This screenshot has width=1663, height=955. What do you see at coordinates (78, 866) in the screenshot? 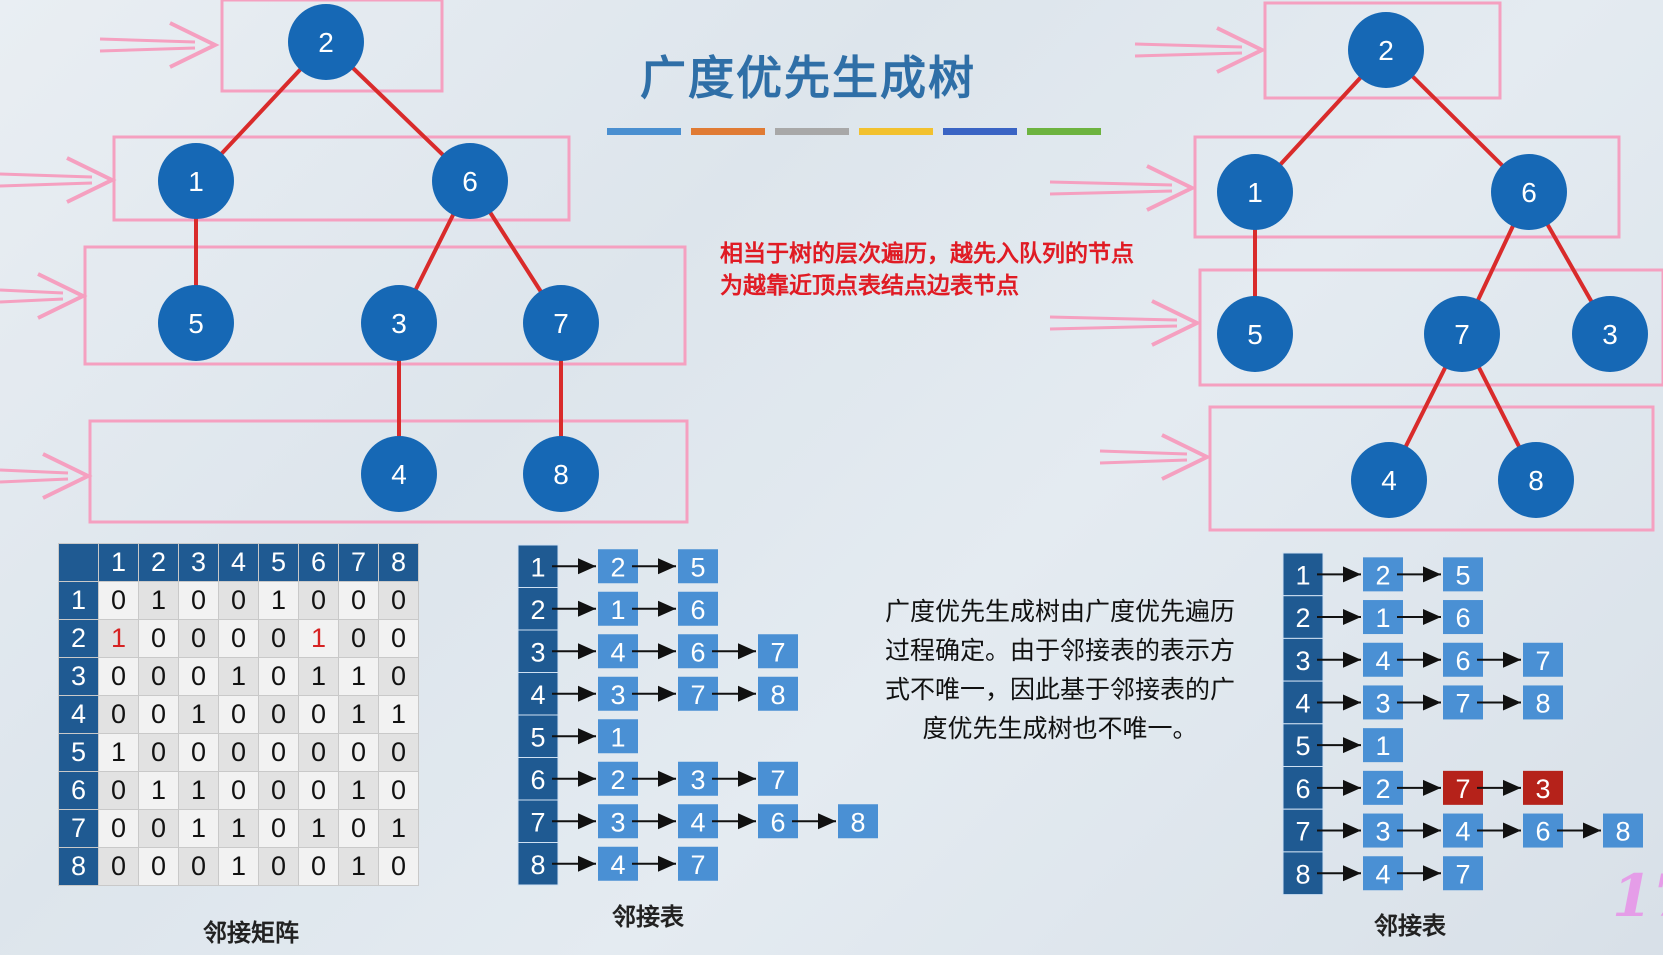
I see `matrix-row-header: 8` at bounding box center [78, 866].